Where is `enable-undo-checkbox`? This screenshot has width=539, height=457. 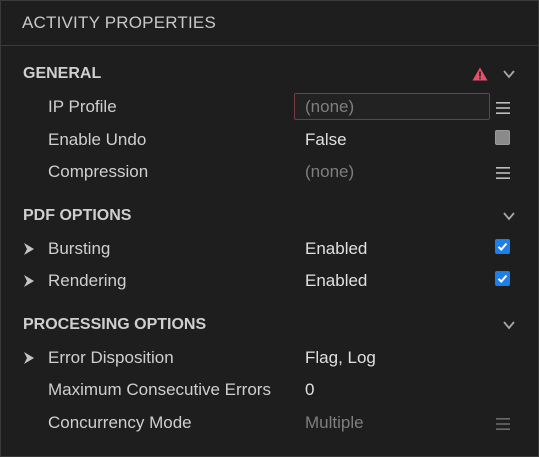 enable-undo-checkbox is located at coordinates (502, 137).